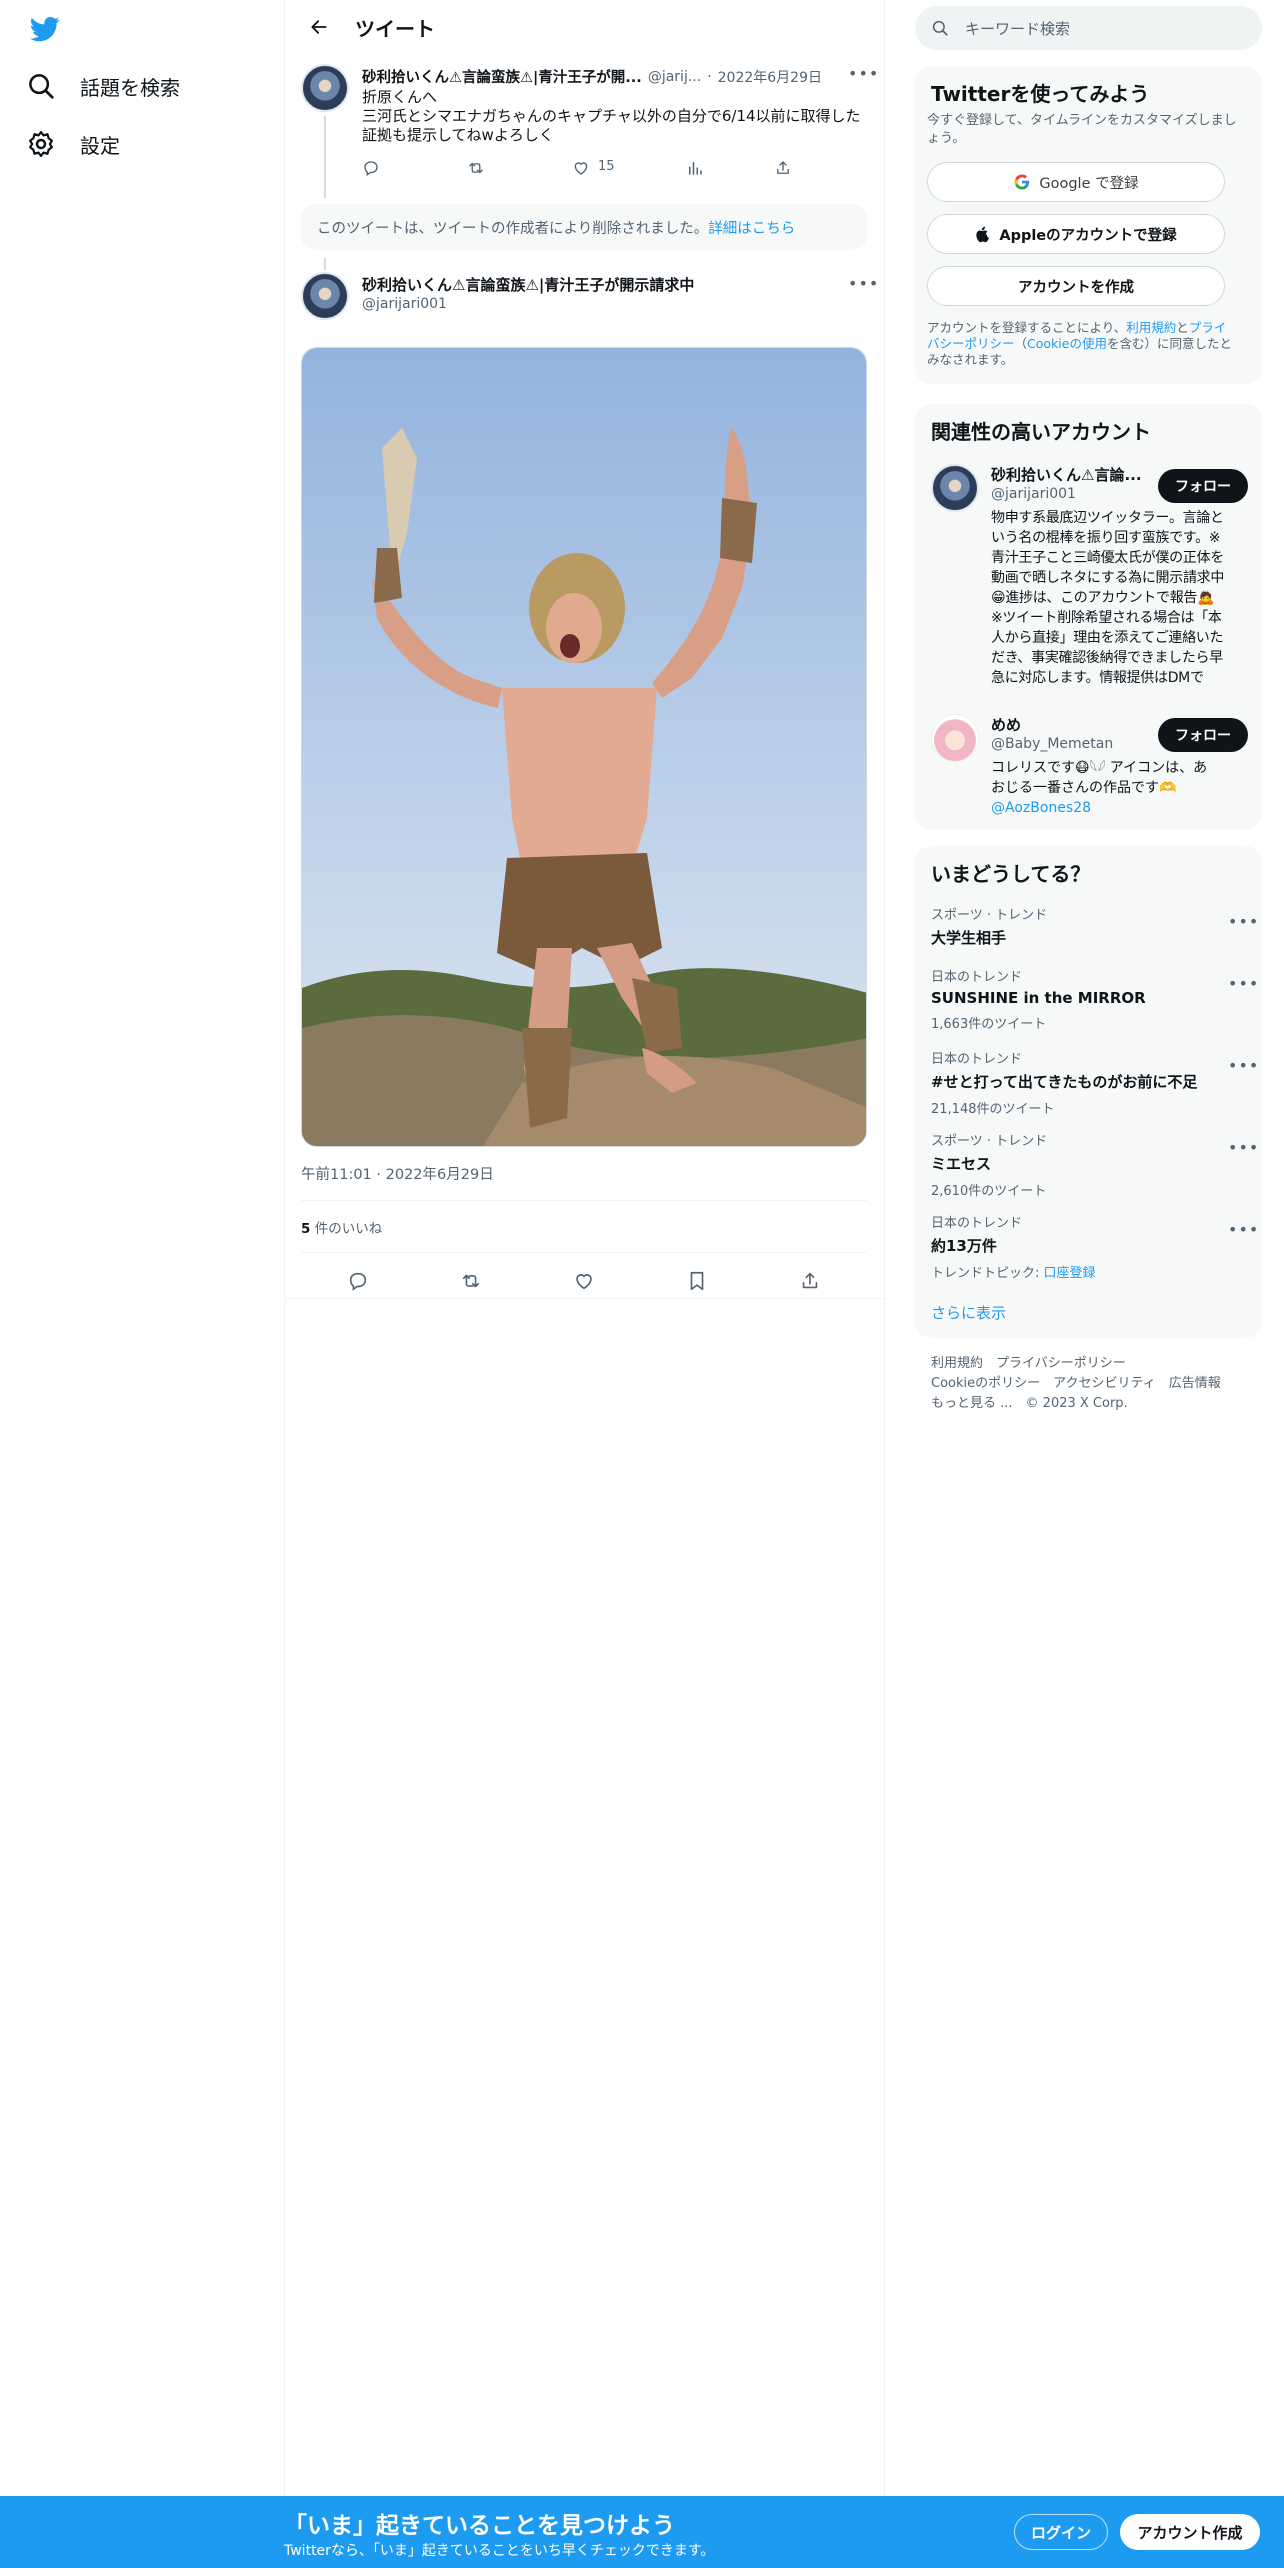 This screenshot has height=2568, width=1284. I want to click on trend-item: 日本のトレンド 約13万件 トレンドトピック: 口座登録, so click(1091, 1246).